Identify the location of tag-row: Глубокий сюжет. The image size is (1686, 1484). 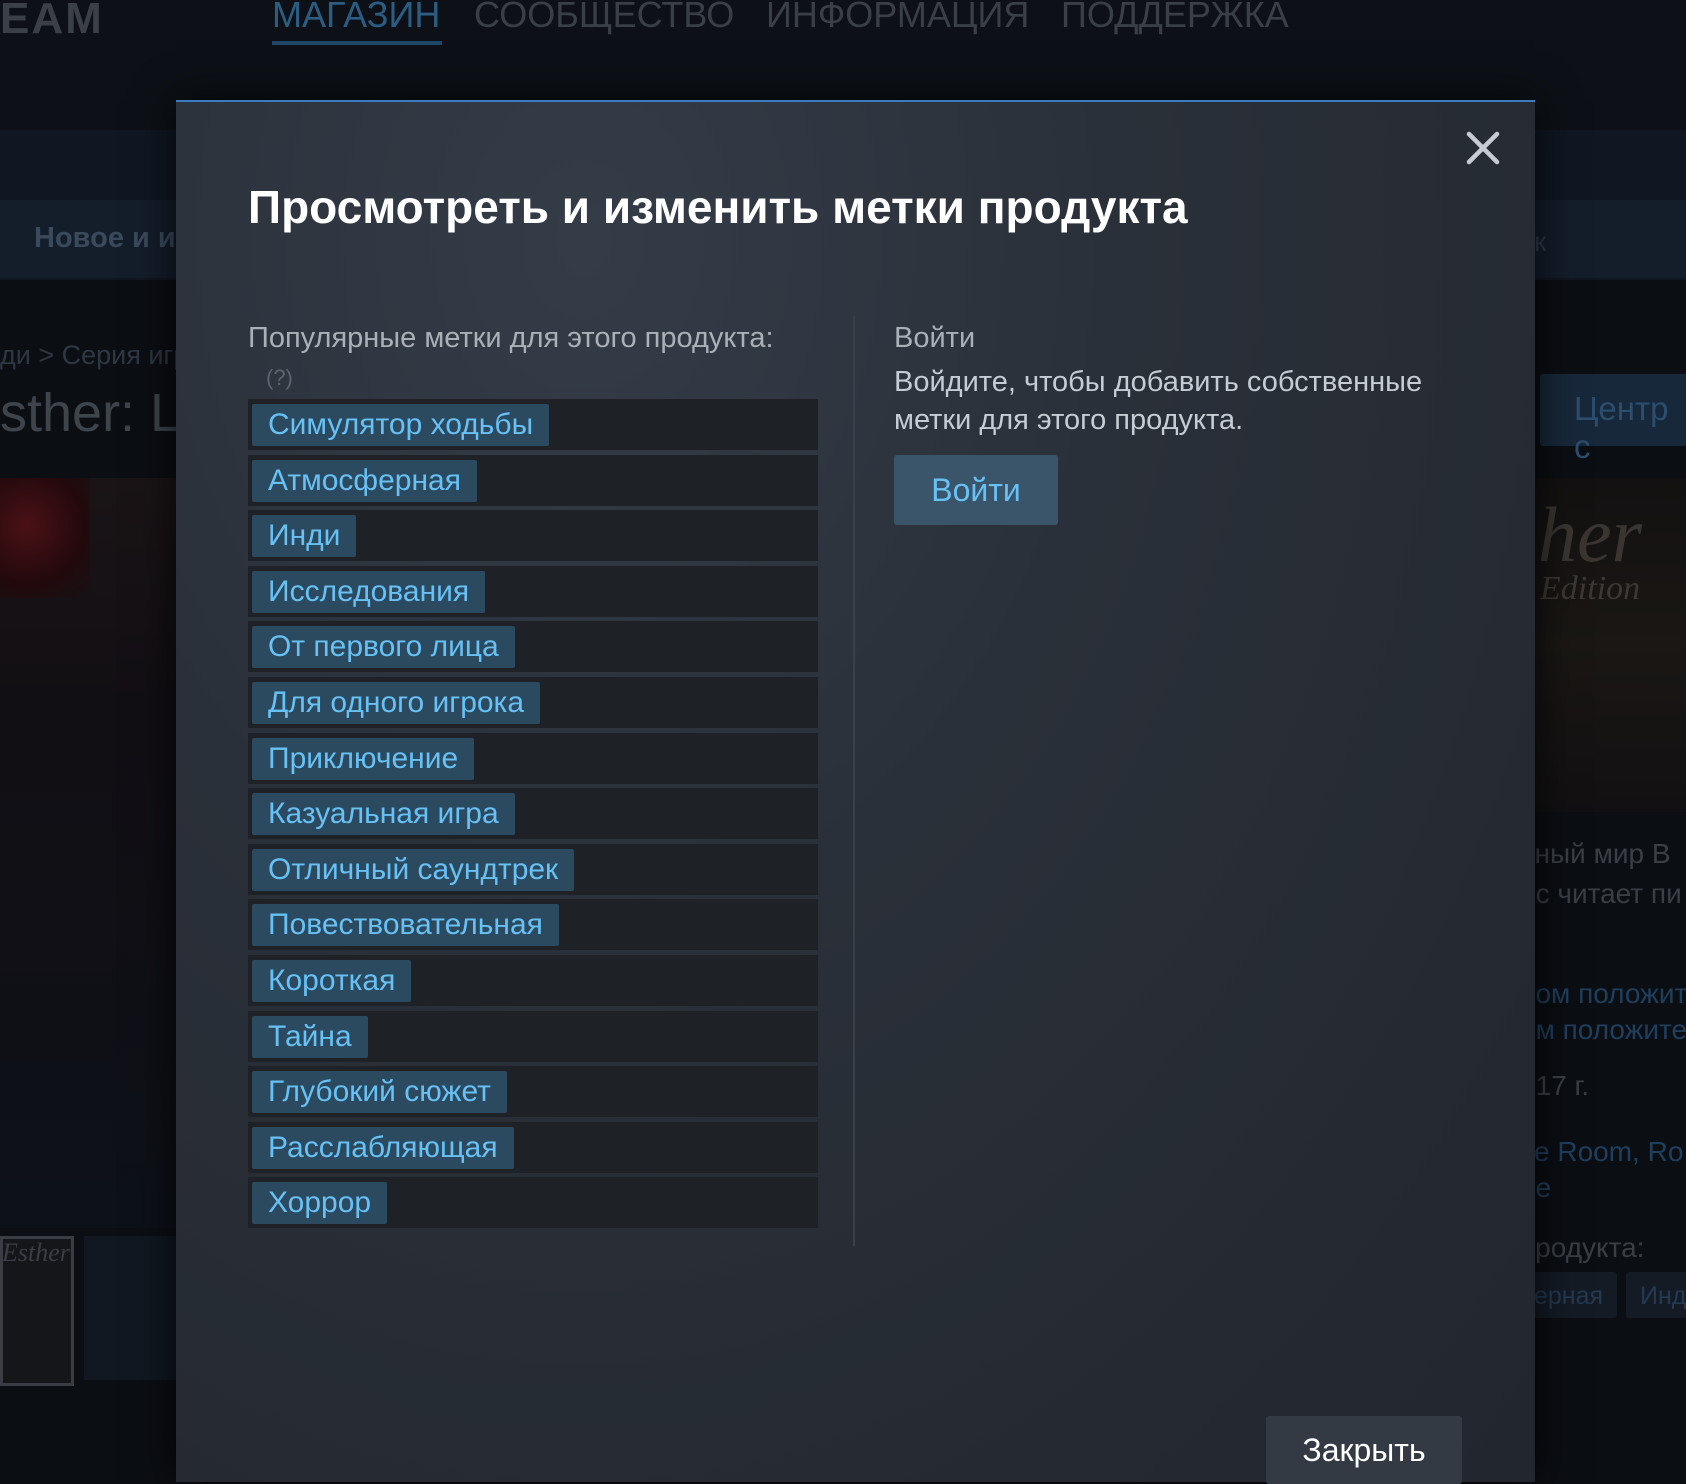
(533, 1092).